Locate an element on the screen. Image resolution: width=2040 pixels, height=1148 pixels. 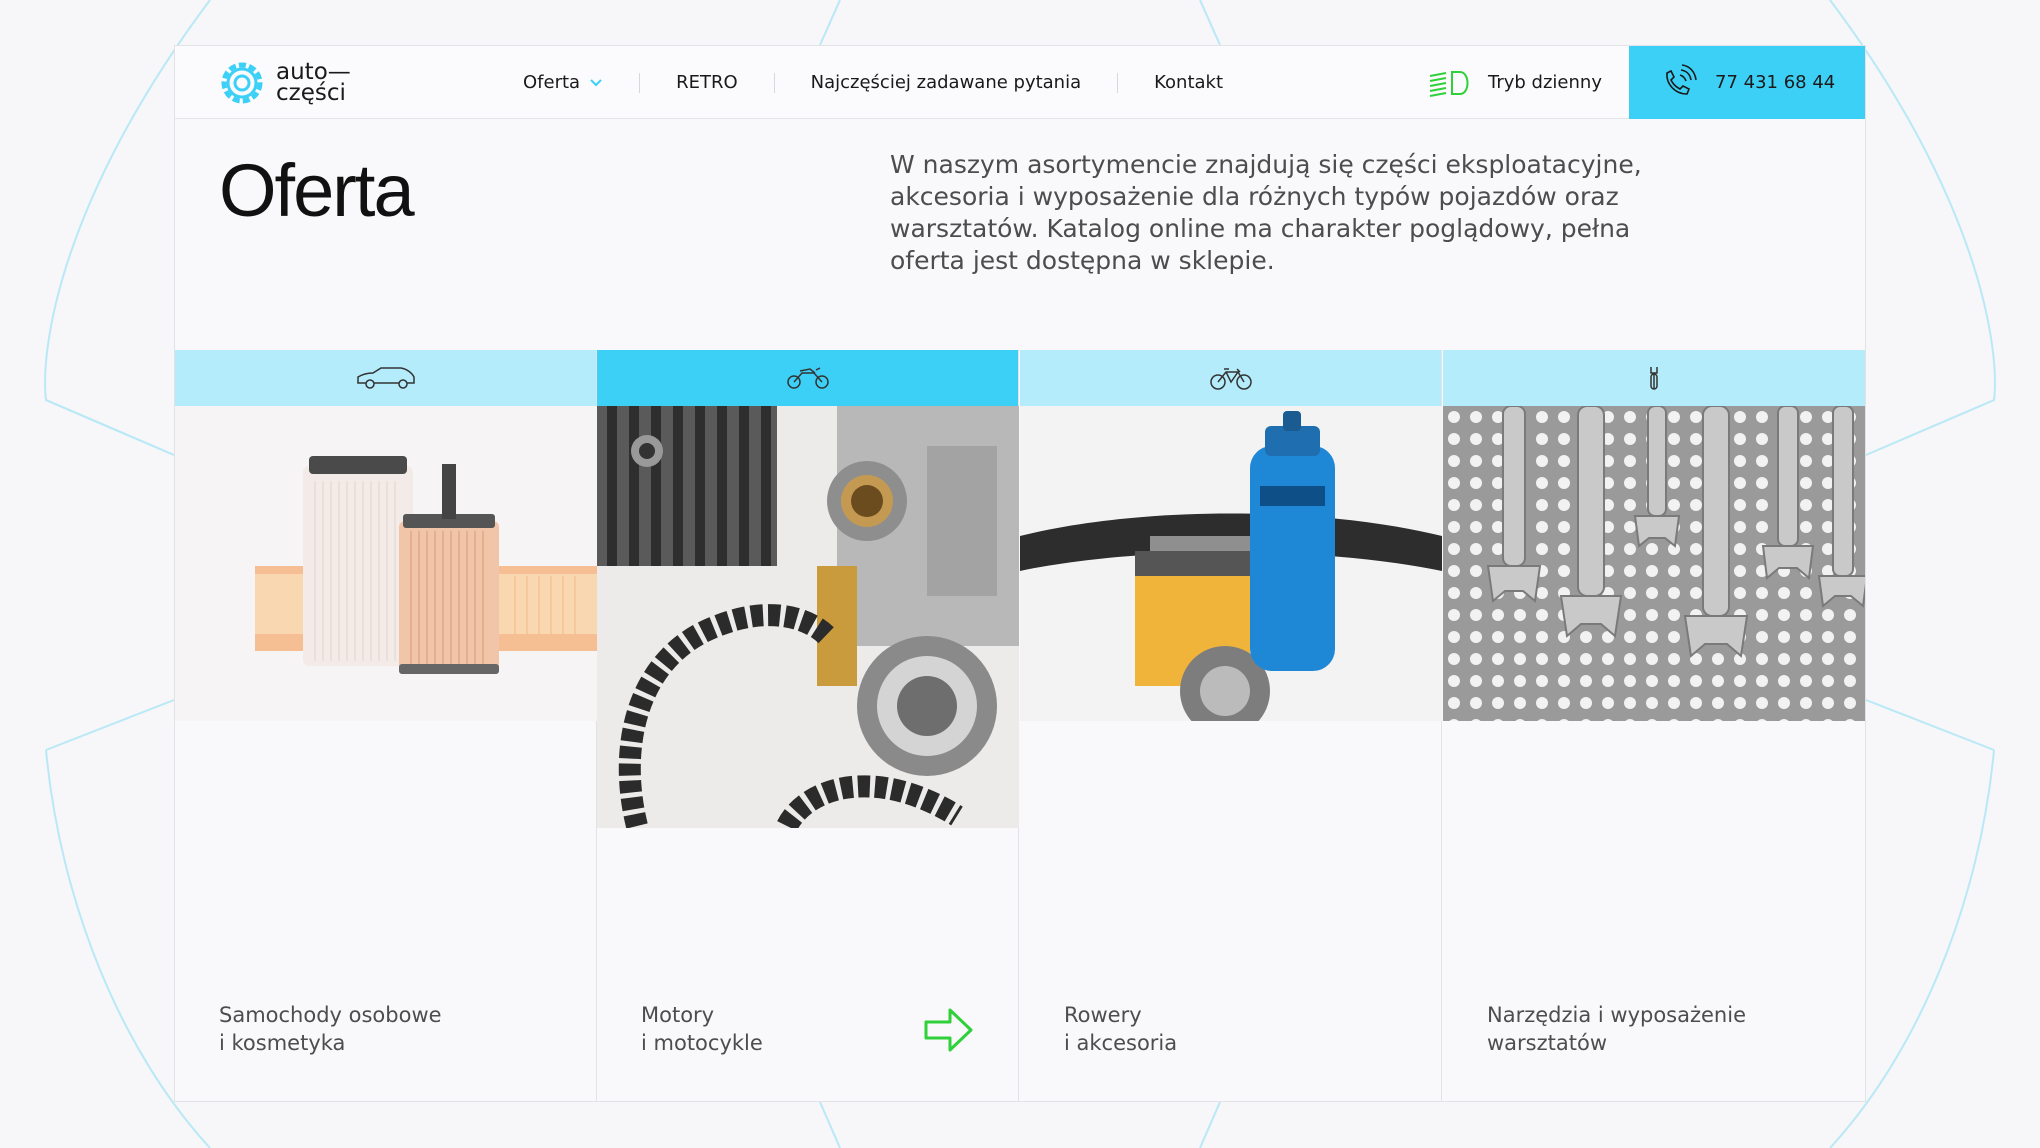
menu-item-label: Oferta is located at coordinates (552, 82).